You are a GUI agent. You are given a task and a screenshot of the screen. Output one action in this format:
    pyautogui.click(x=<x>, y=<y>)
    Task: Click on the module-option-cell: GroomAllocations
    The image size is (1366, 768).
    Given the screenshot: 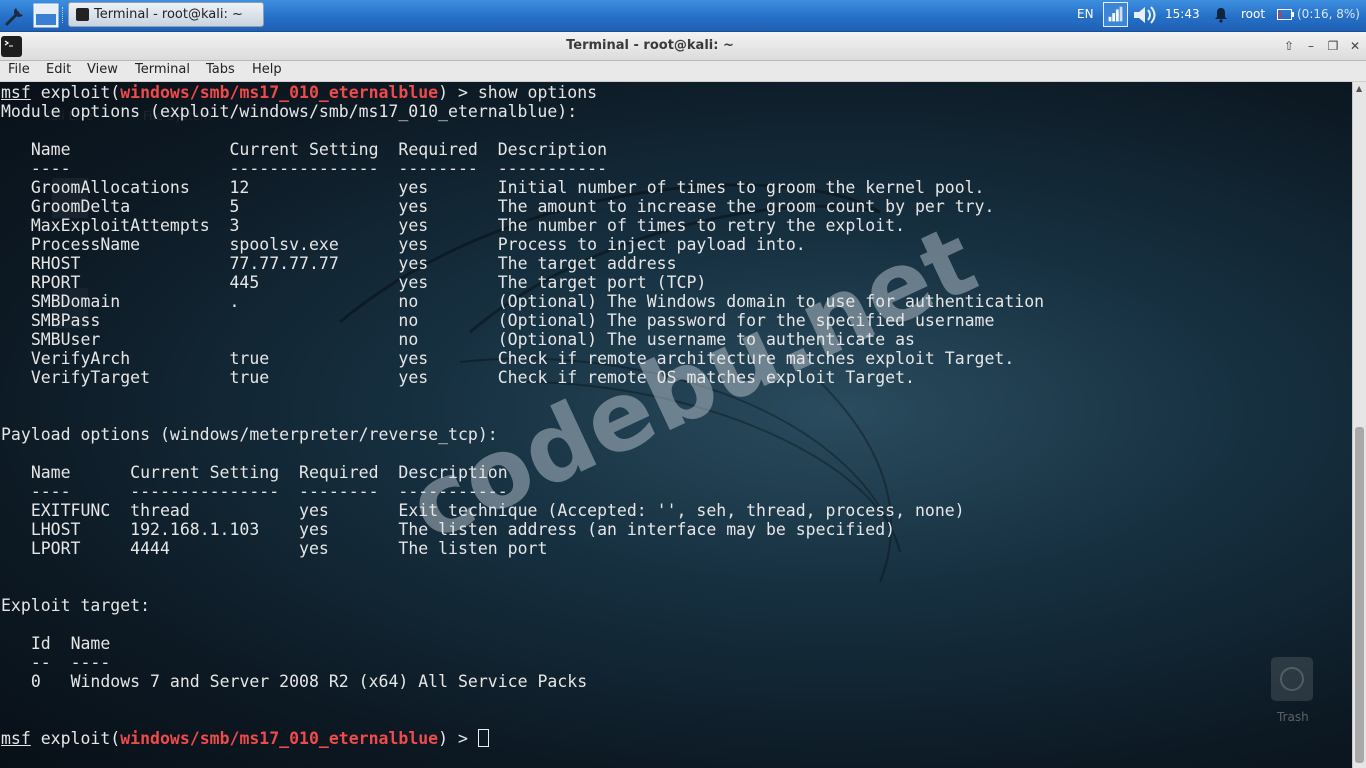 What is the action you would take?
    pyautogui.click(x=130, y=187)
    